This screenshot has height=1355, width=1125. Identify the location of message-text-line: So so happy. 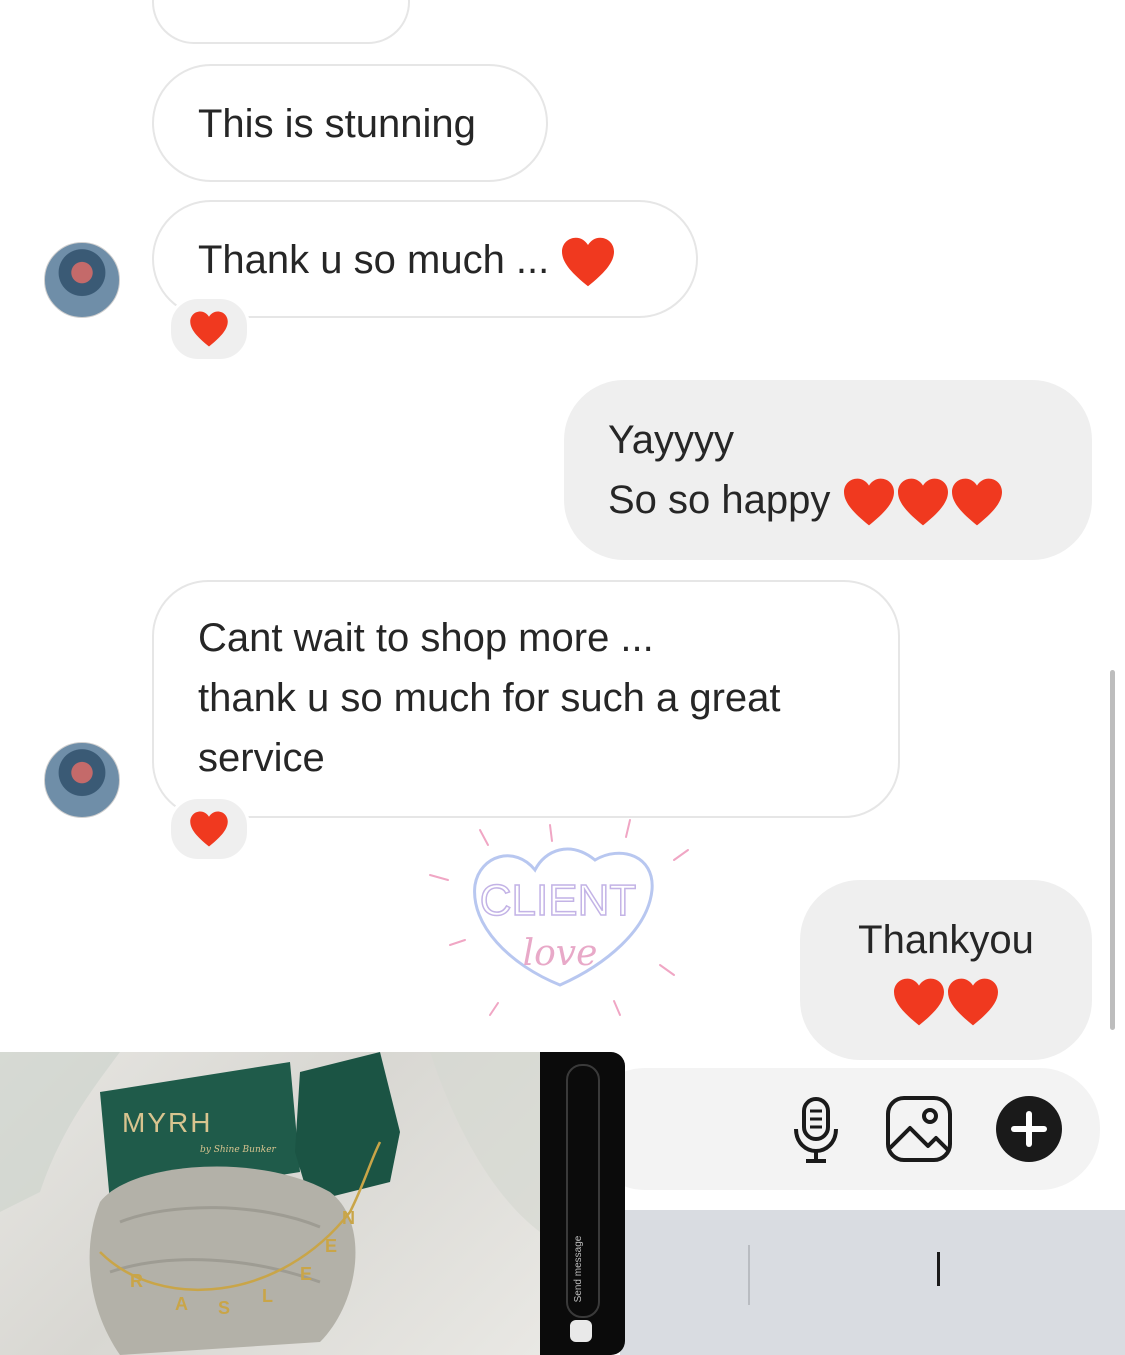
(828, 500).